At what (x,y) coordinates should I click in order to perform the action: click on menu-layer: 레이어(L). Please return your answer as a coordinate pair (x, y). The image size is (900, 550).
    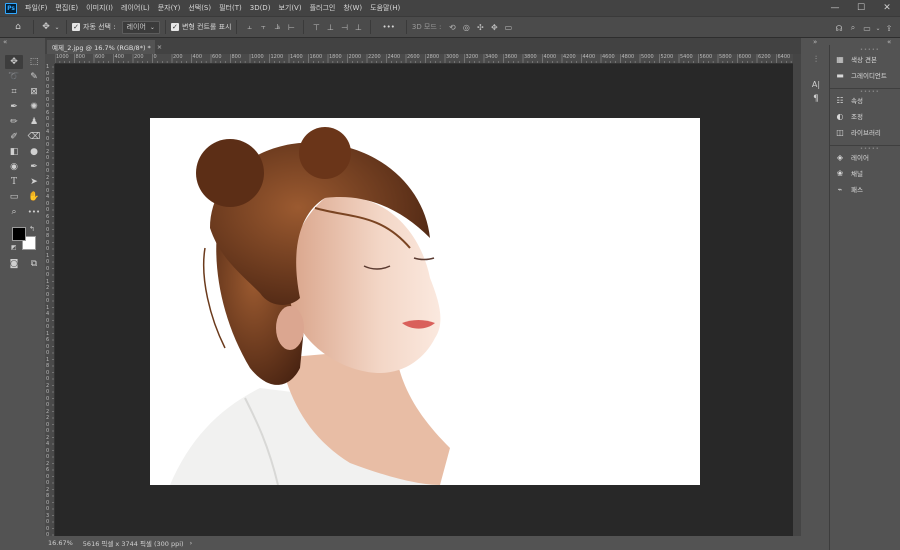
    Looking at the image, I should click on (135, 8).